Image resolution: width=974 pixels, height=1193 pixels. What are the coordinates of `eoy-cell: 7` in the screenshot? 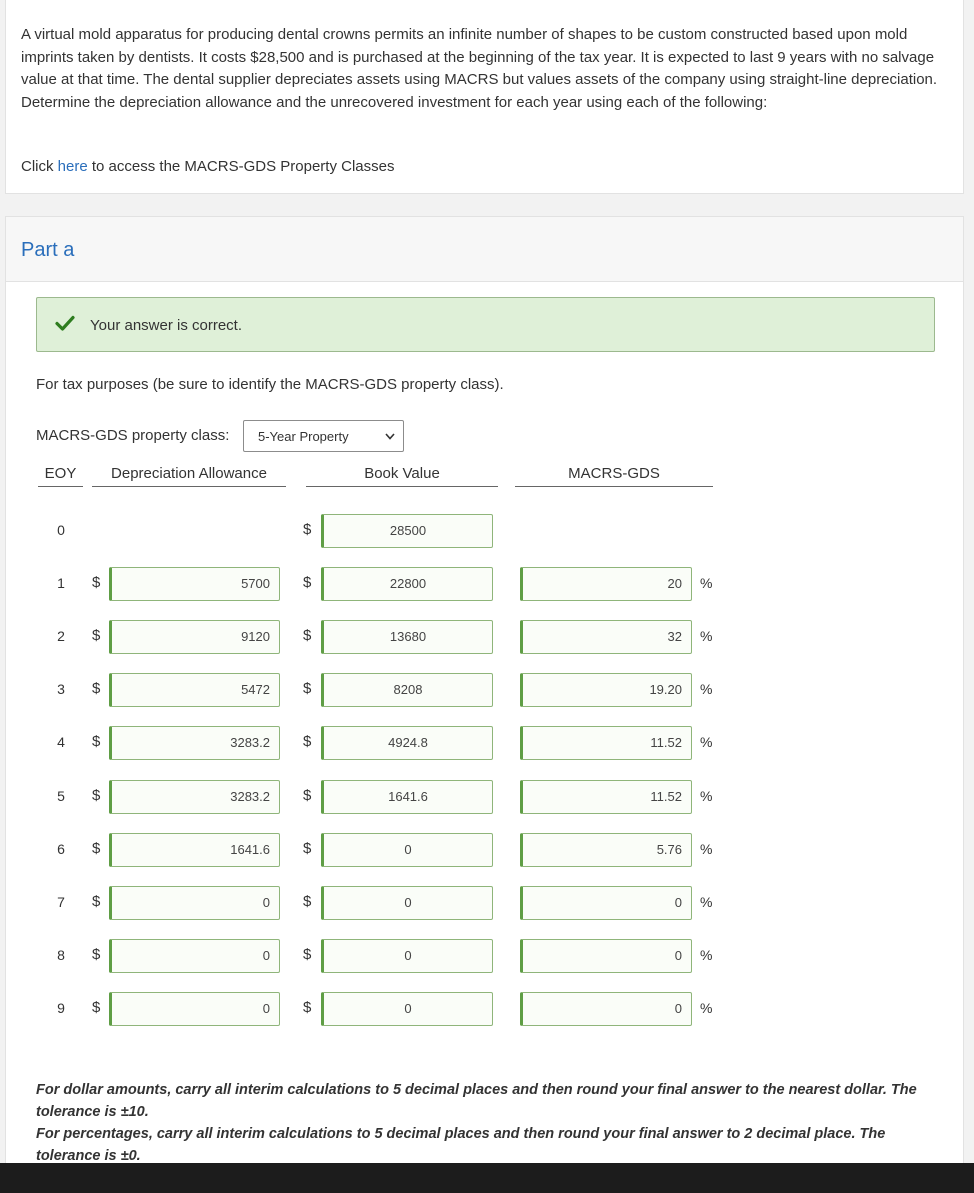 It's located at (61, 901).